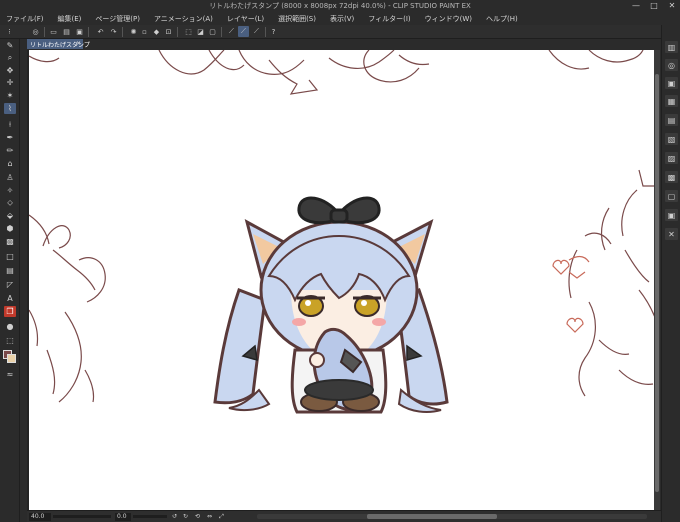  What do you see at coordinates (10, 284) in the screenshot?
I see `ruler-icon: ◸` at bounding box center [10, 284].